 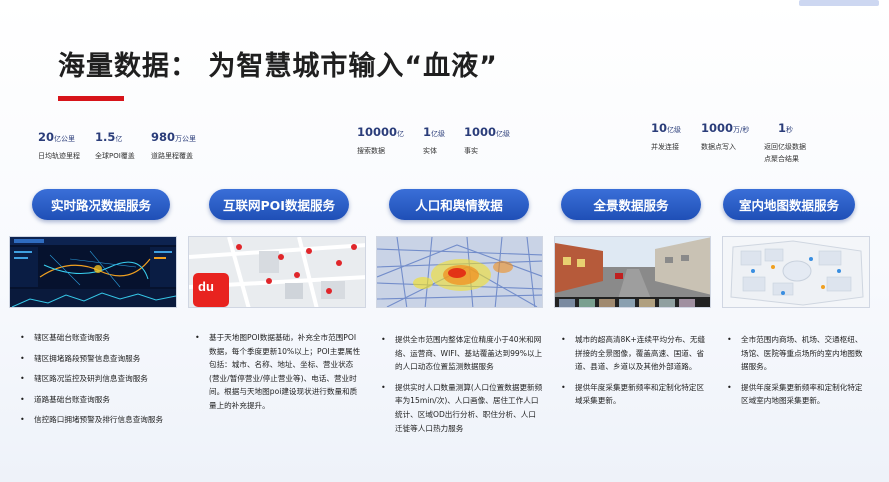 What do you see at coordinates (487, 140) in the screenshot?
I see `stat-facts: 1000亿级 事实` at bounding box center [487, 140].